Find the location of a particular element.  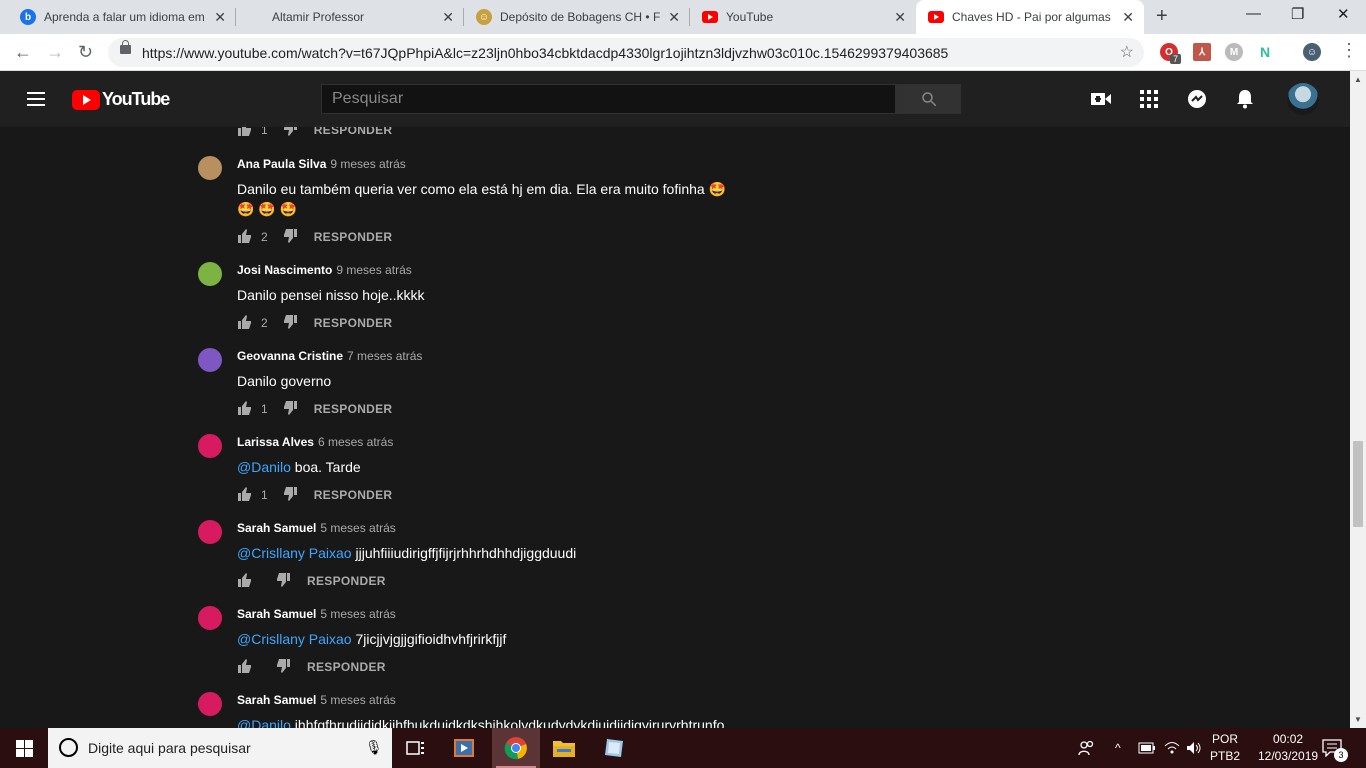

volume-icon is located at coordinates (1194, 748).